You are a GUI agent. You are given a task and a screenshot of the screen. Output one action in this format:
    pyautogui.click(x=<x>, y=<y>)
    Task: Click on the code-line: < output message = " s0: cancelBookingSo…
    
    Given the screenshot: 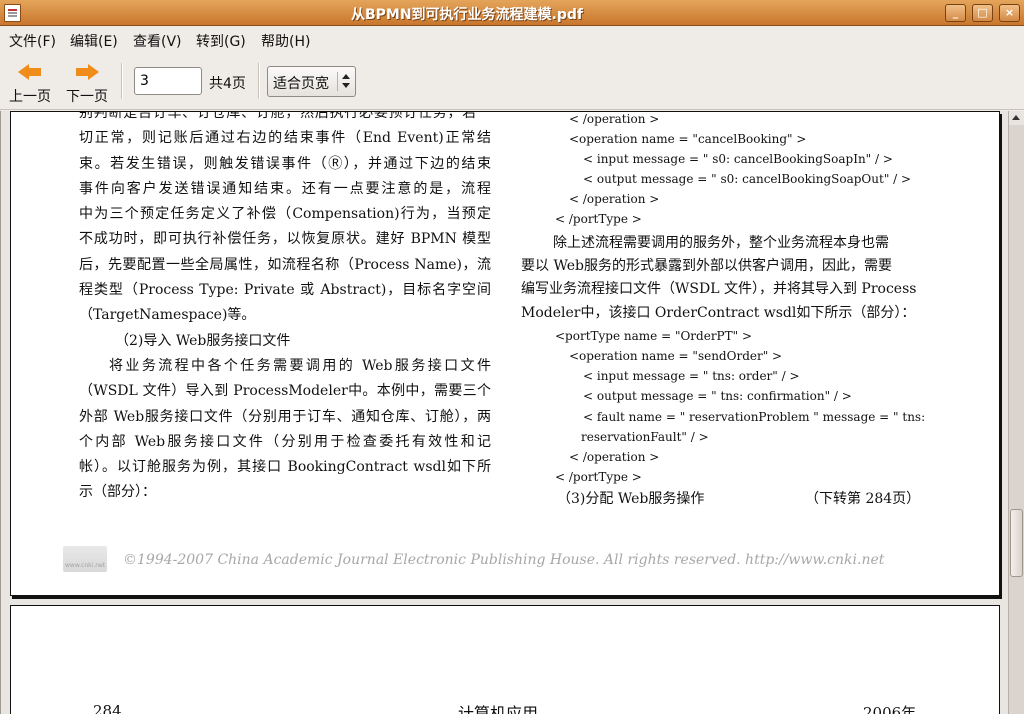 What is the action you would take?
    pyautogui.click(x=747, y=179)
    